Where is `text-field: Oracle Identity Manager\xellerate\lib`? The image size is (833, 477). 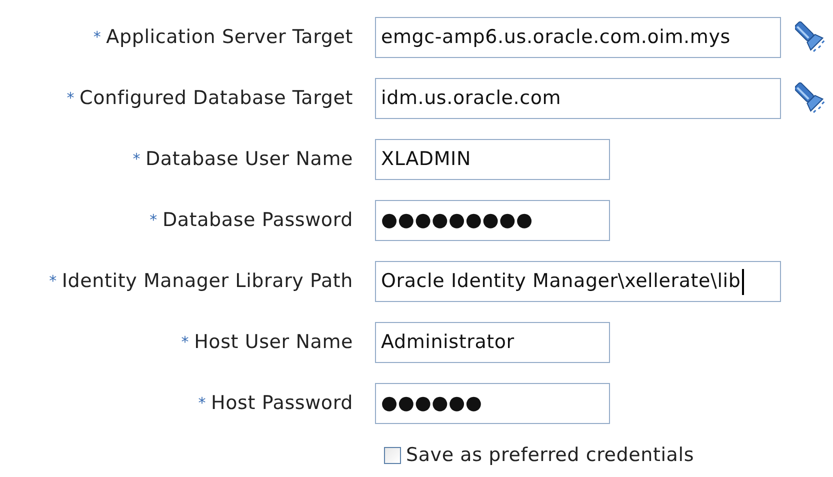 text-field: Oracle Identity Manager\xellerate\lib is located at coordinates (578, 281).